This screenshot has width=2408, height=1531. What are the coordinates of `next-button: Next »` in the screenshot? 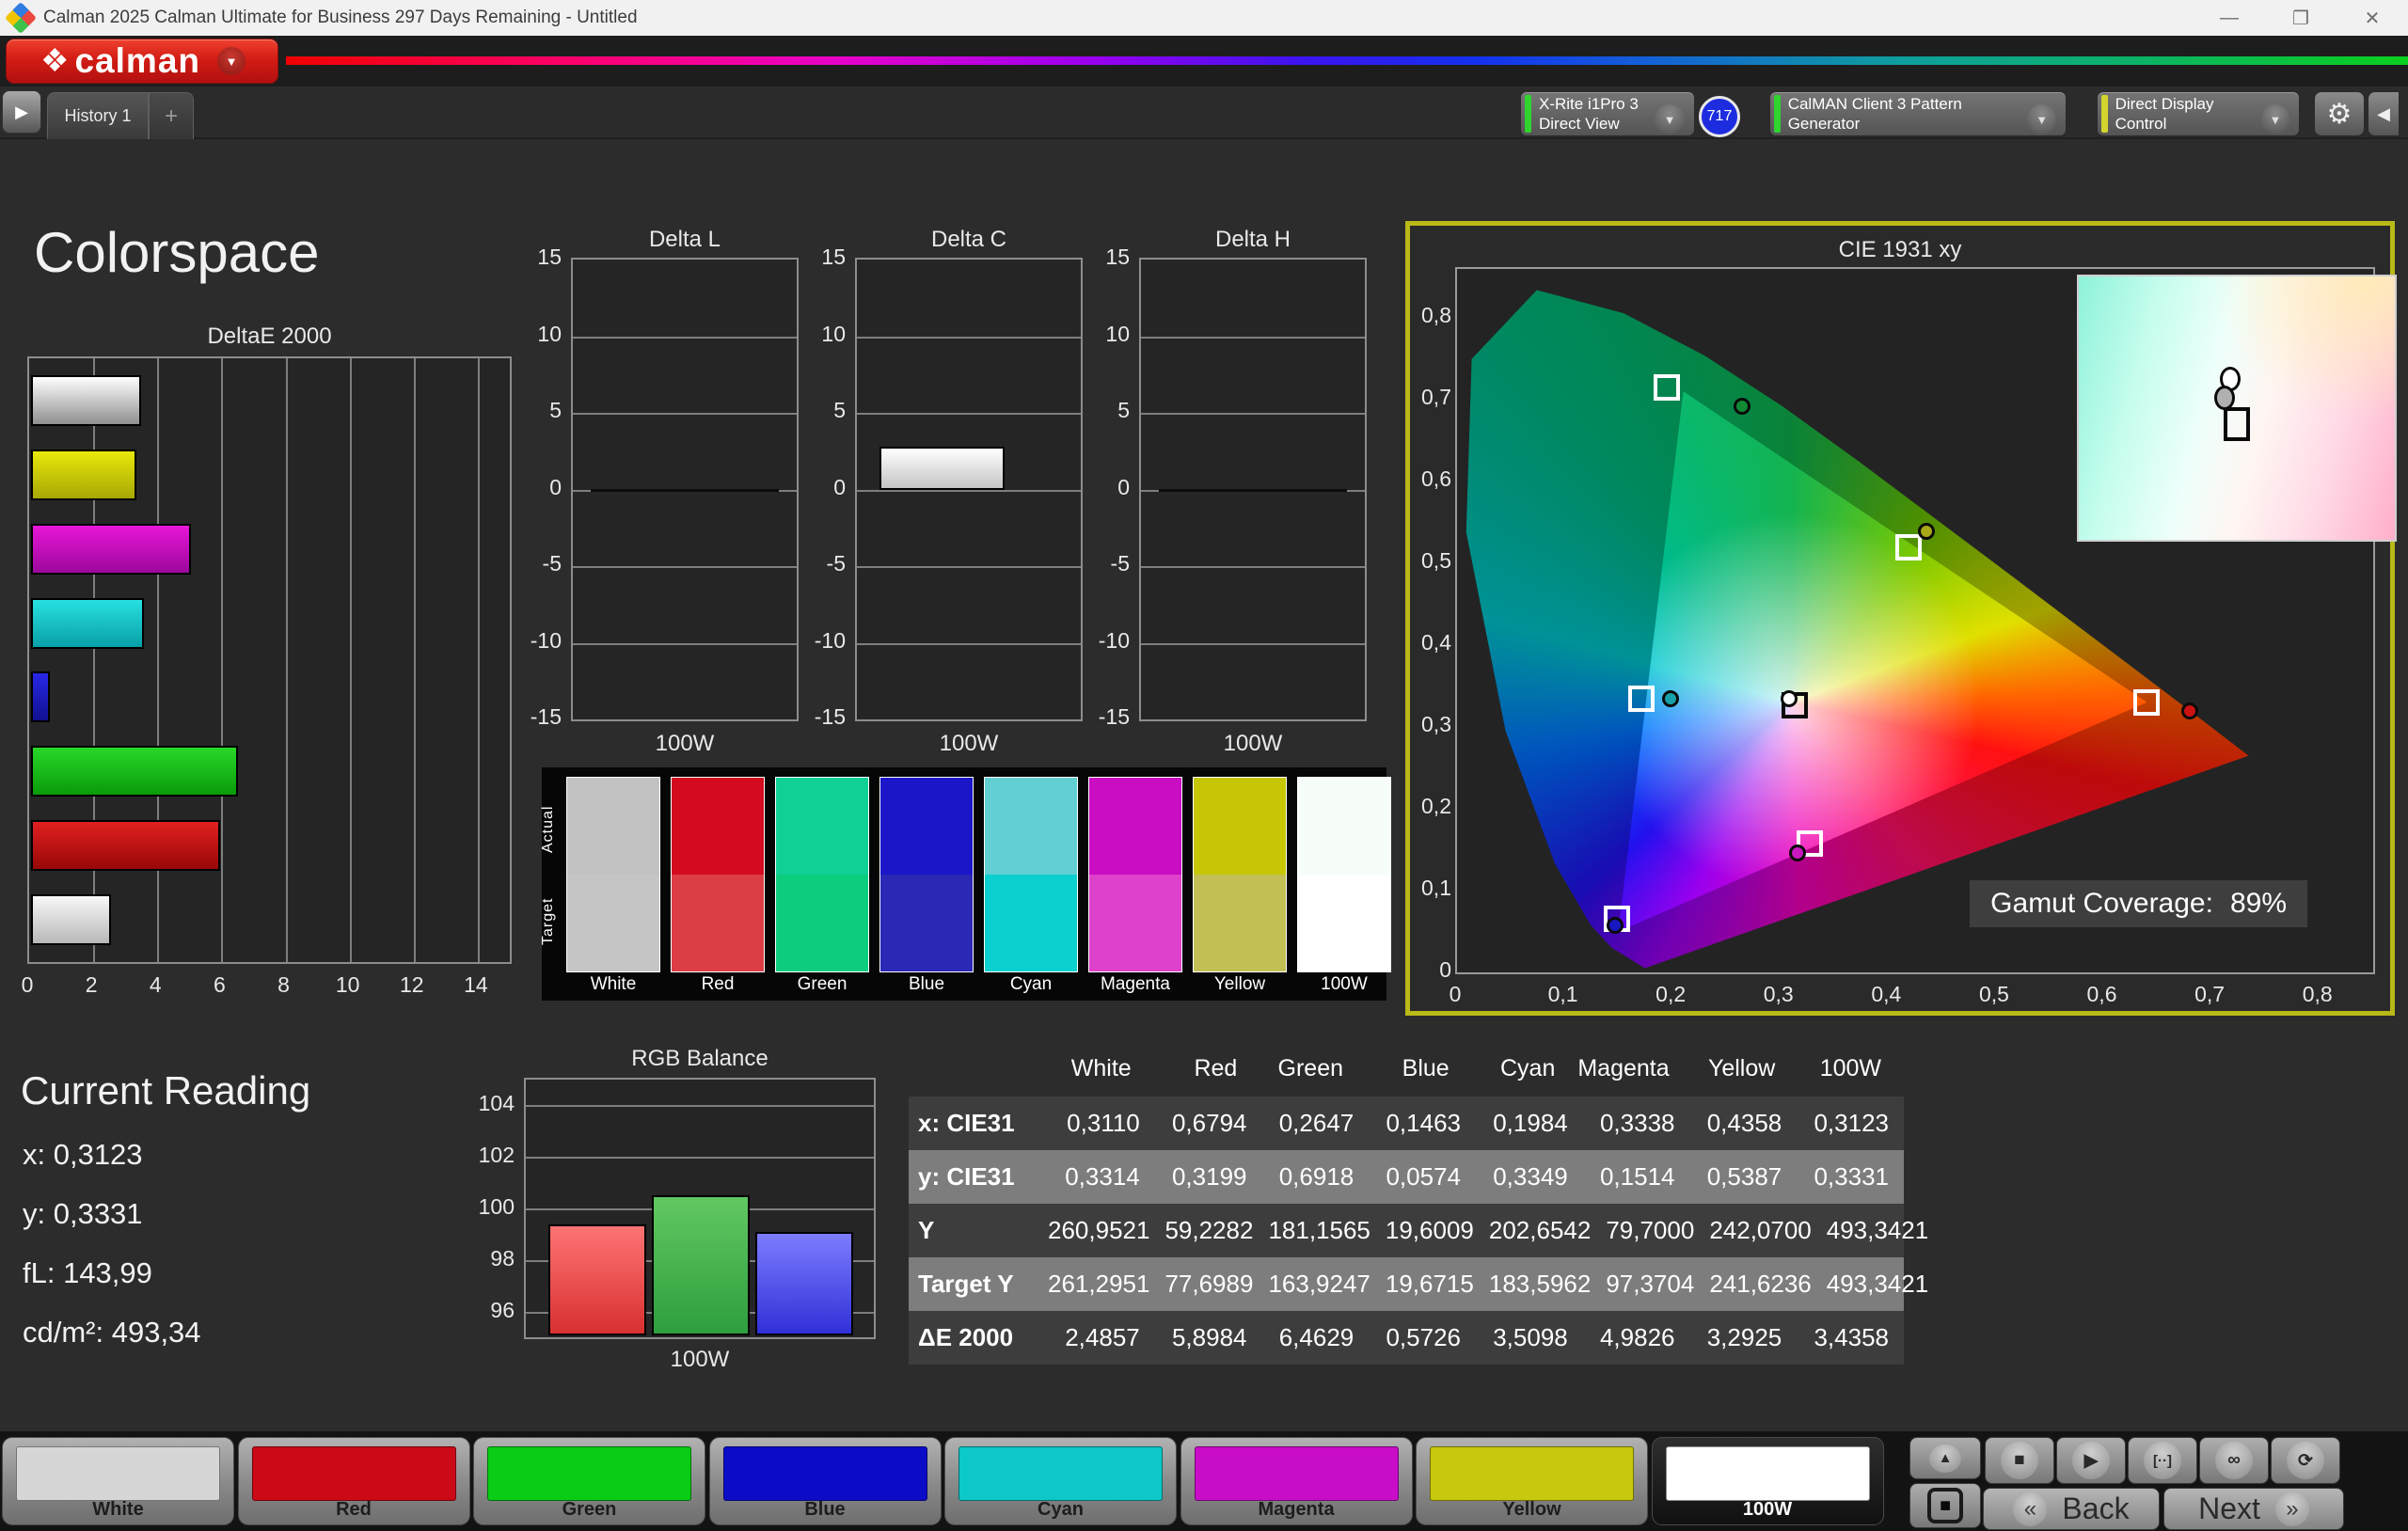 It's located at (2253, 1509).